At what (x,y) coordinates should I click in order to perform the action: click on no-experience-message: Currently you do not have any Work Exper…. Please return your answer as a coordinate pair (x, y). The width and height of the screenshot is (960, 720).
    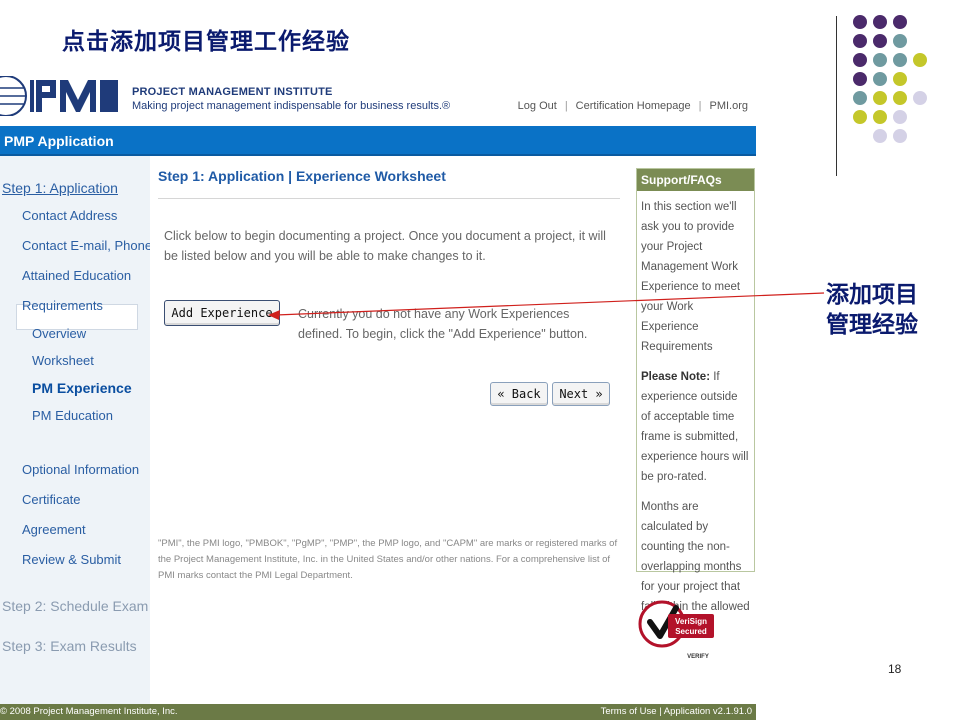
    Looking at the image, I should click on (443, 324).